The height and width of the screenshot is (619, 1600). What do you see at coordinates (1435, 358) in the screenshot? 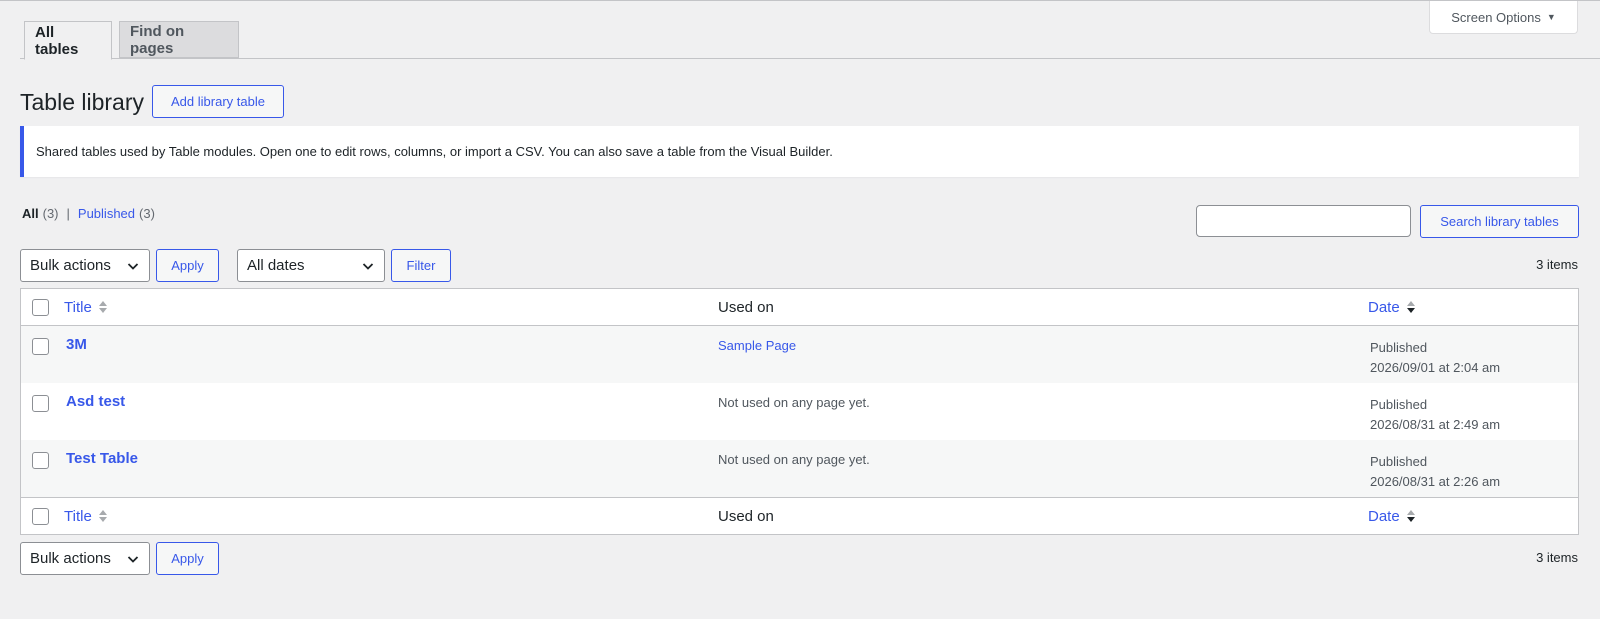
I see `row-date: Published 2026/09/01 at 2:04 am` at bounding box center [1435, 358].